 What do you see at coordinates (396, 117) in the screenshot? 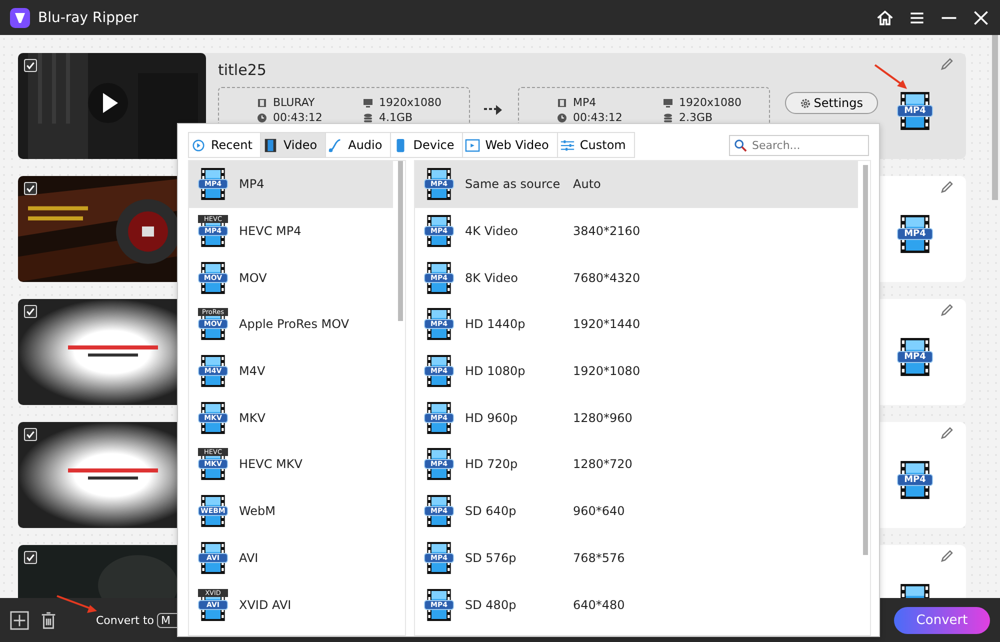
I see `size-text: 4.1GB` at bounding box center [396, 117].